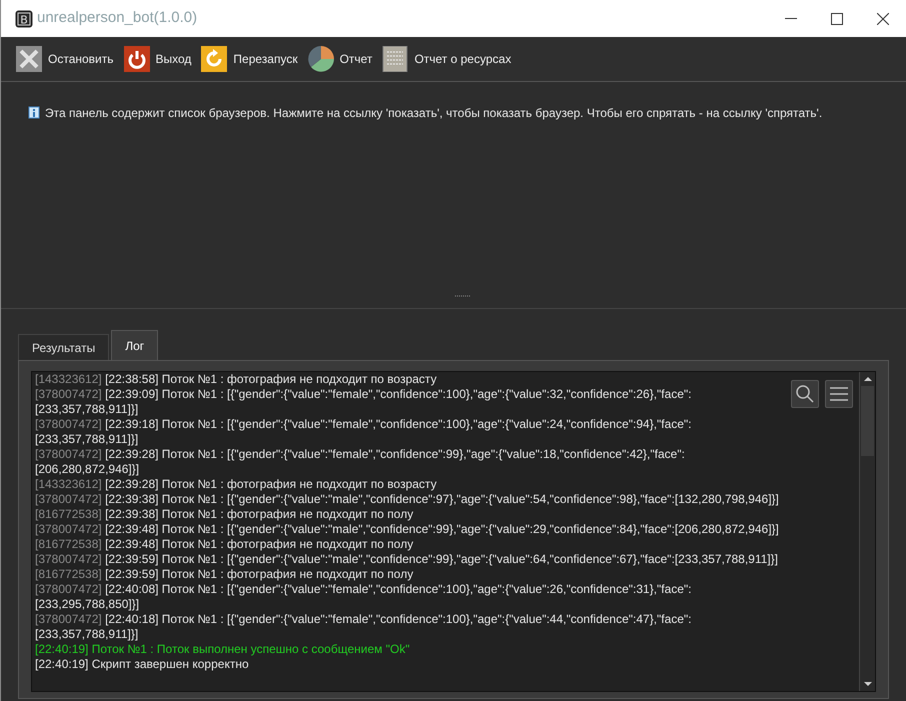  What do you see at coordinates (158, 59) in the screenshot?
I see `toolbar-button: Выход` at bounding box center [158, 59].